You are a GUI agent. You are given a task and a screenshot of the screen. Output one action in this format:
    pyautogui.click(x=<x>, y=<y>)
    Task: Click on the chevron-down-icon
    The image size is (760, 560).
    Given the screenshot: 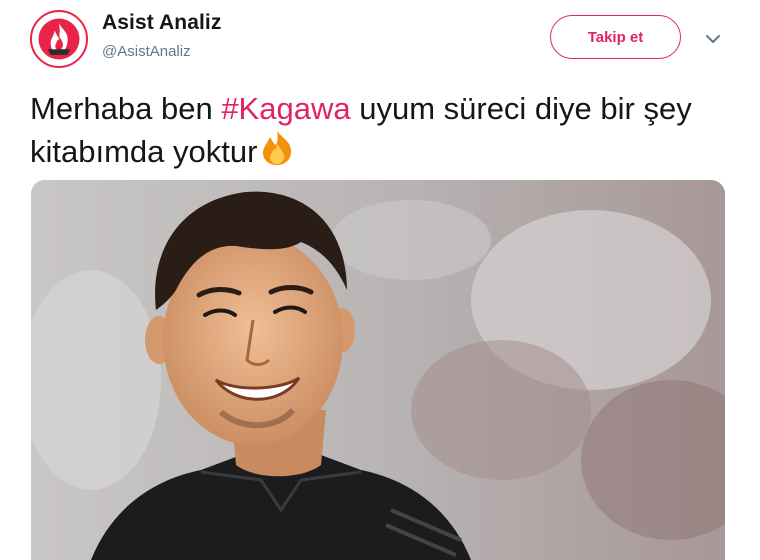 What is the action you would take?
    pyautogui.click(x=713, y=39)
    